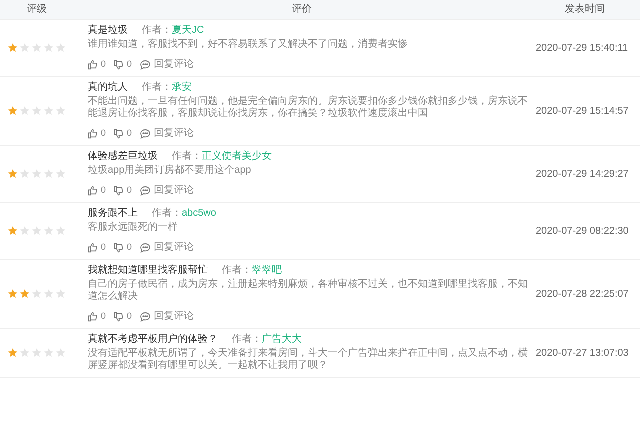  I want to click on author-link: 夏天JC, so click(188, 31).